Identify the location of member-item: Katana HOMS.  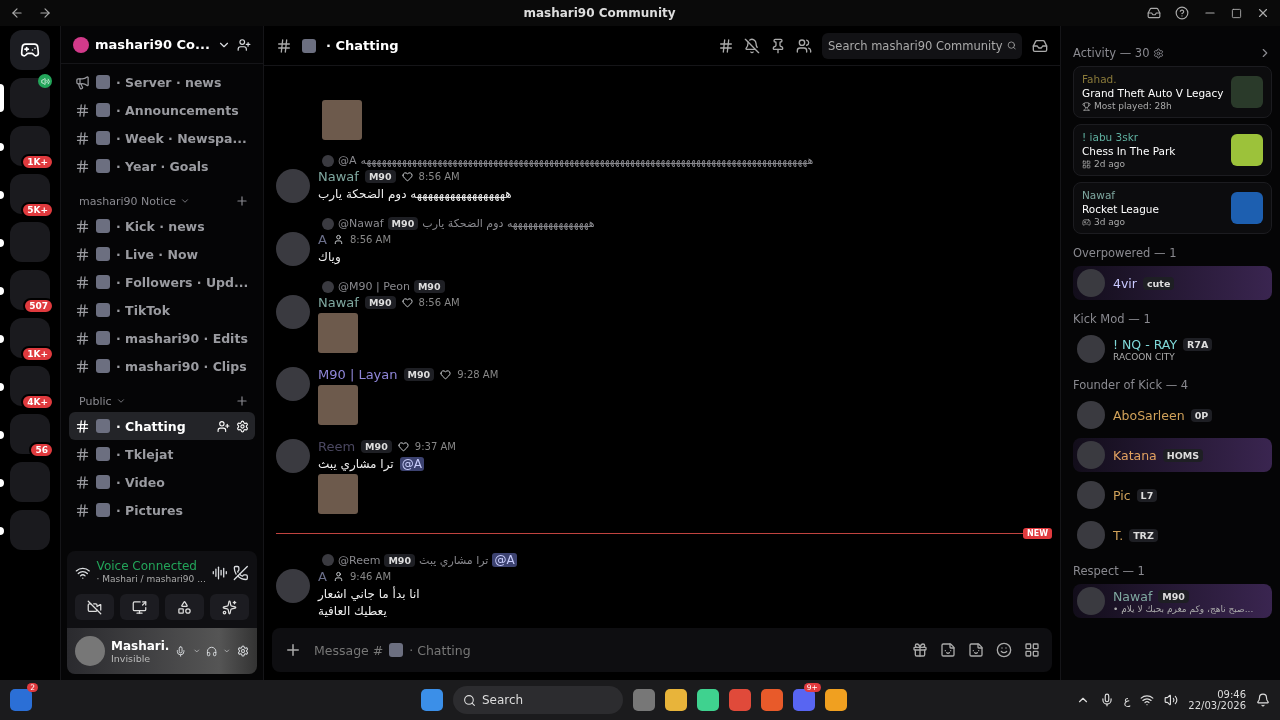
(1172, 455).